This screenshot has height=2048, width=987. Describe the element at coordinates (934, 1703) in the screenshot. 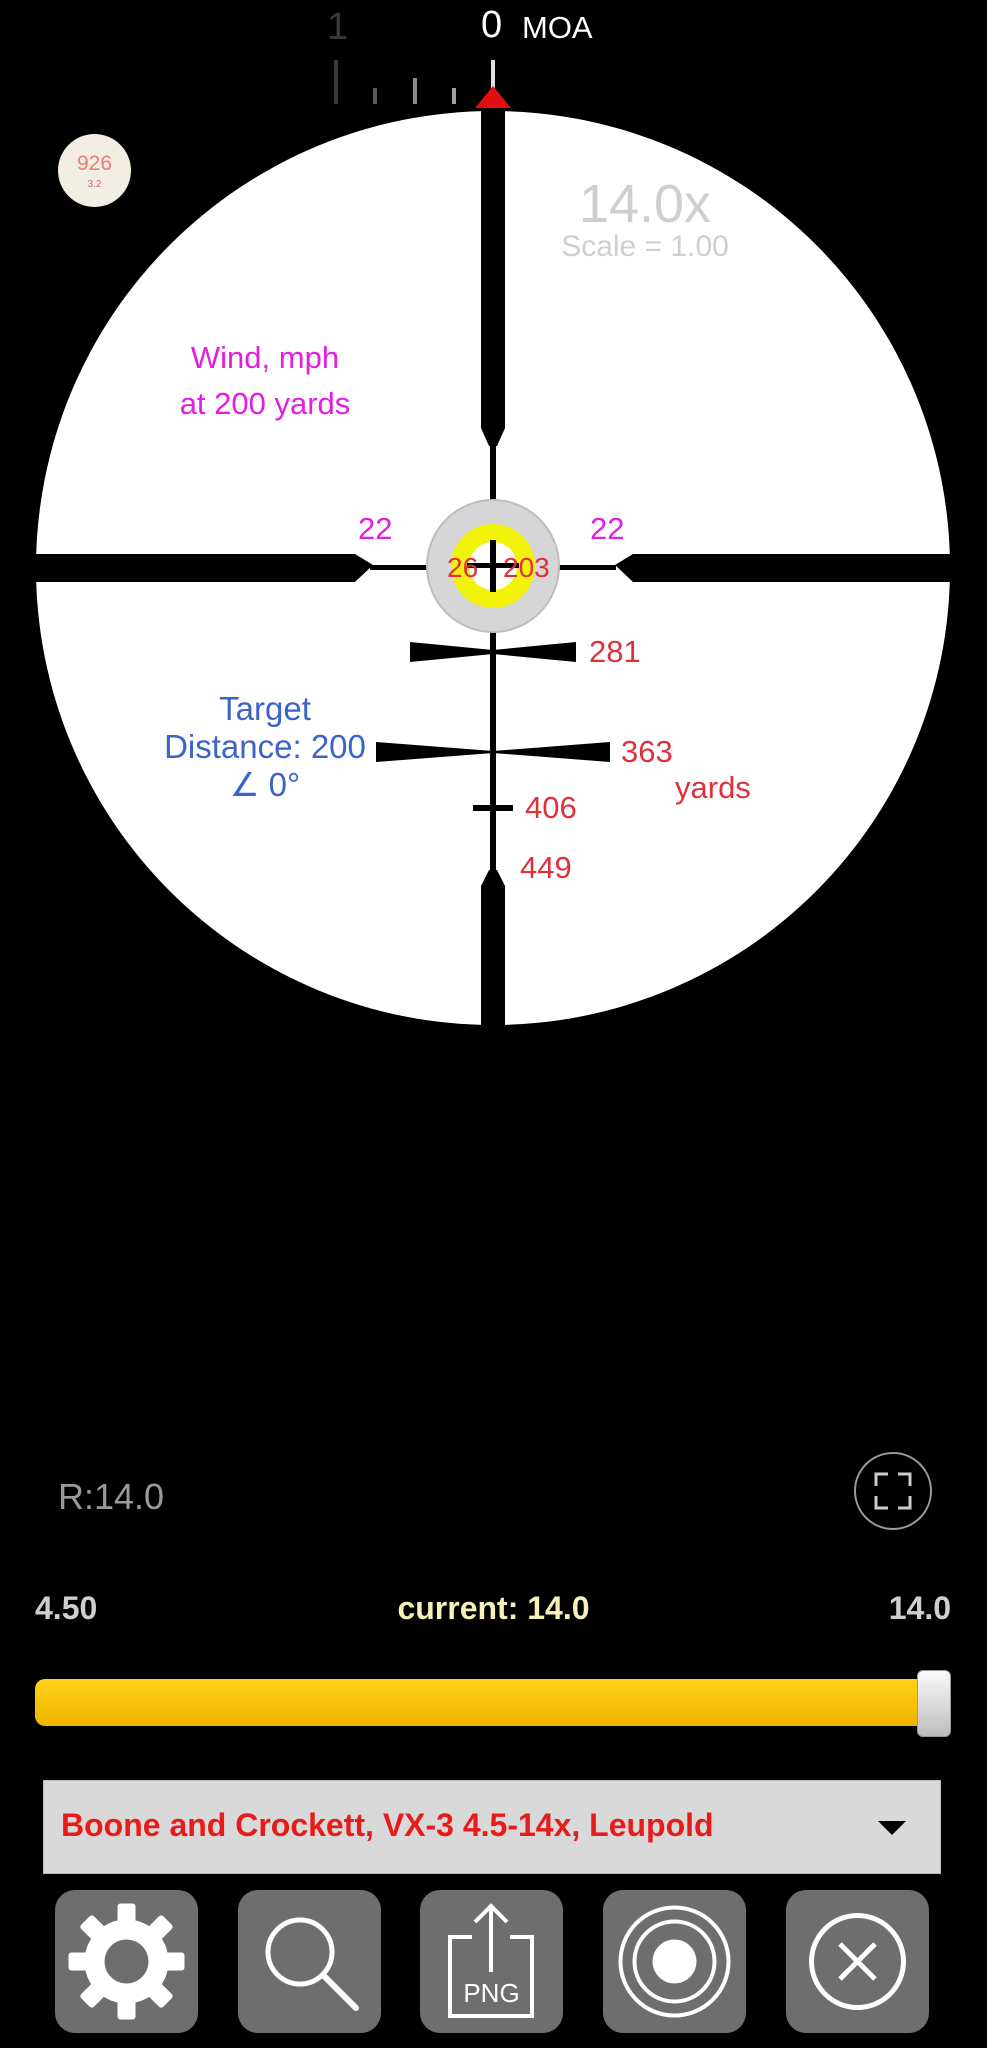

I see `magnification-slider-thumb` at that location.